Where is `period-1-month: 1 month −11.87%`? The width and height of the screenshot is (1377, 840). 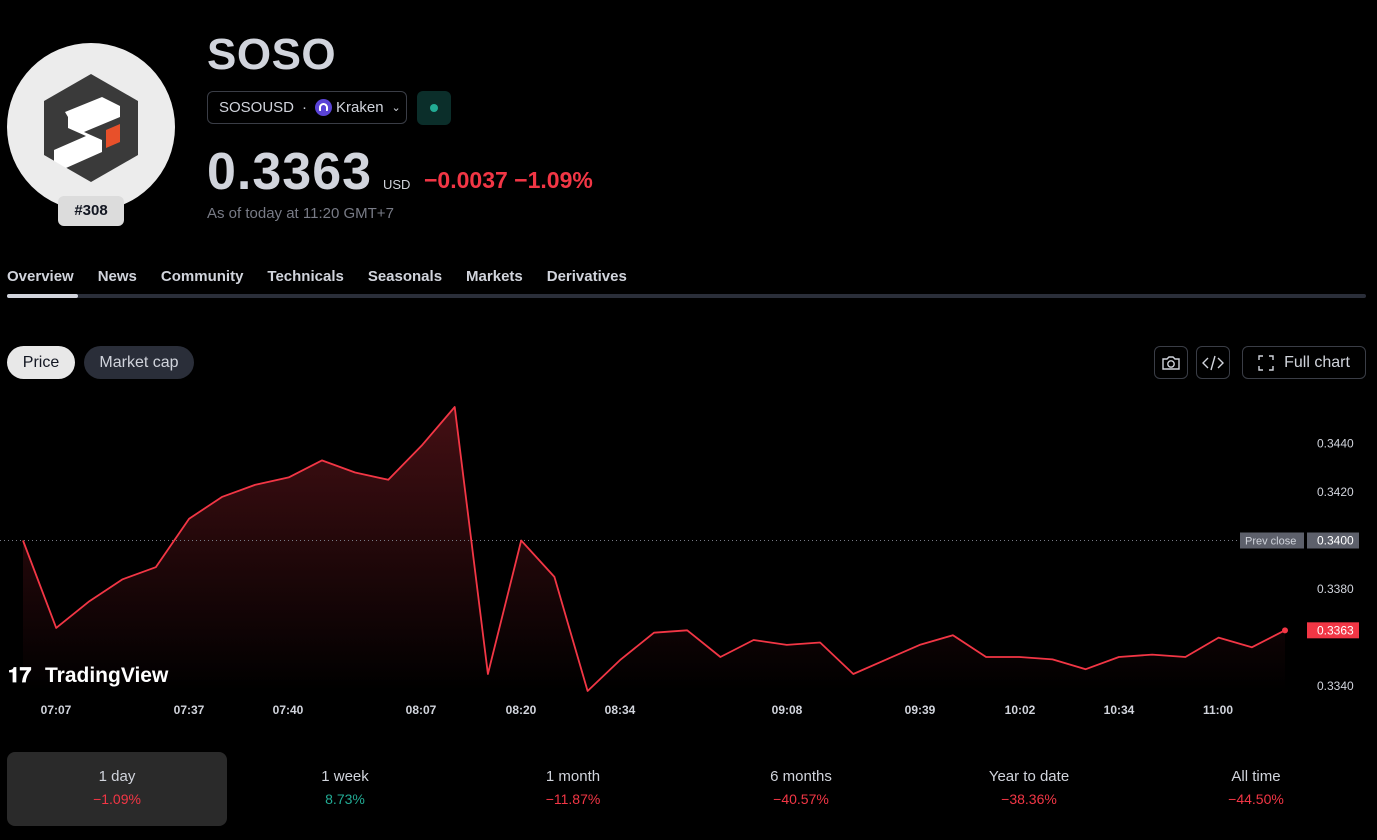
period-1-month: 1 month −11.87% is located at coordinates (573, 789).